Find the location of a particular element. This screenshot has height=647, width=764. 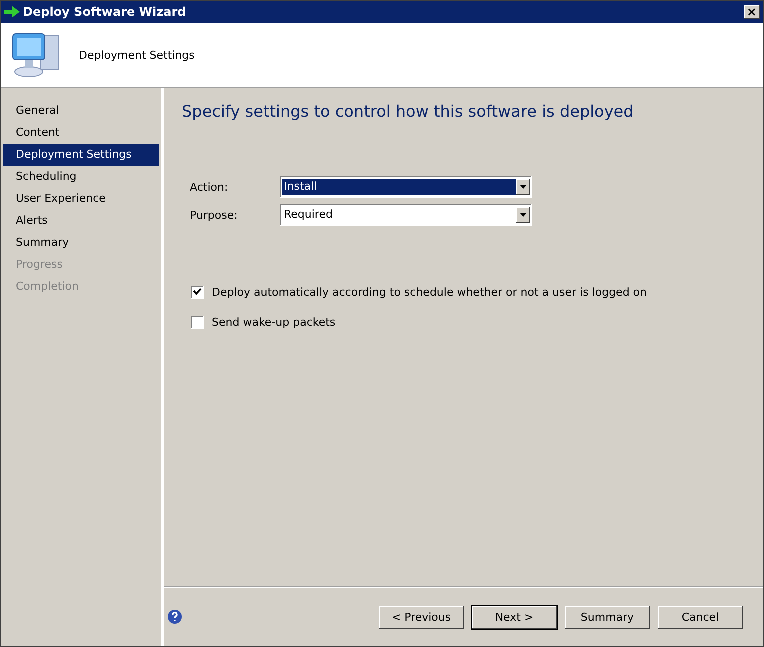

wizard-button: Next > is located at coordinates (514, 617).